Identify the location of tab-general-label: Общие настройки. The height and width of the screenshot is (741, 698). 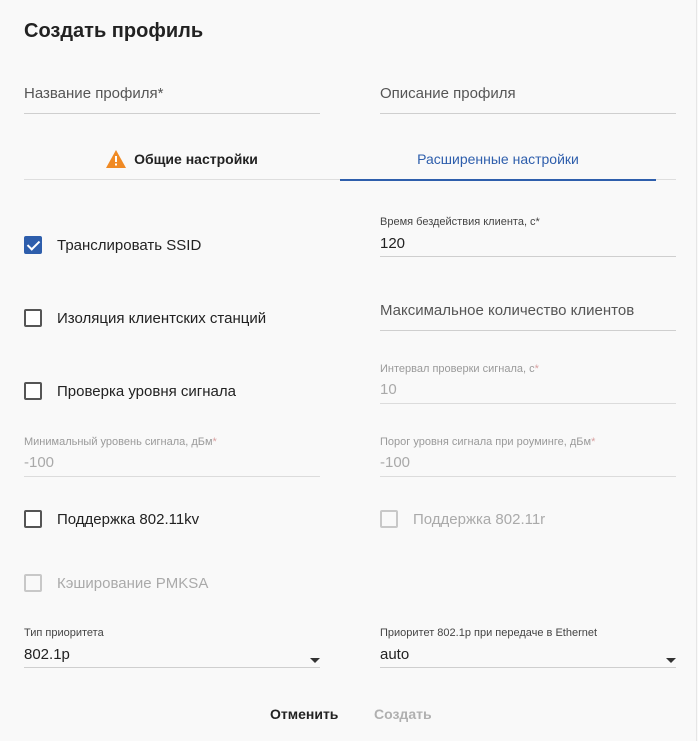
(196, 159).